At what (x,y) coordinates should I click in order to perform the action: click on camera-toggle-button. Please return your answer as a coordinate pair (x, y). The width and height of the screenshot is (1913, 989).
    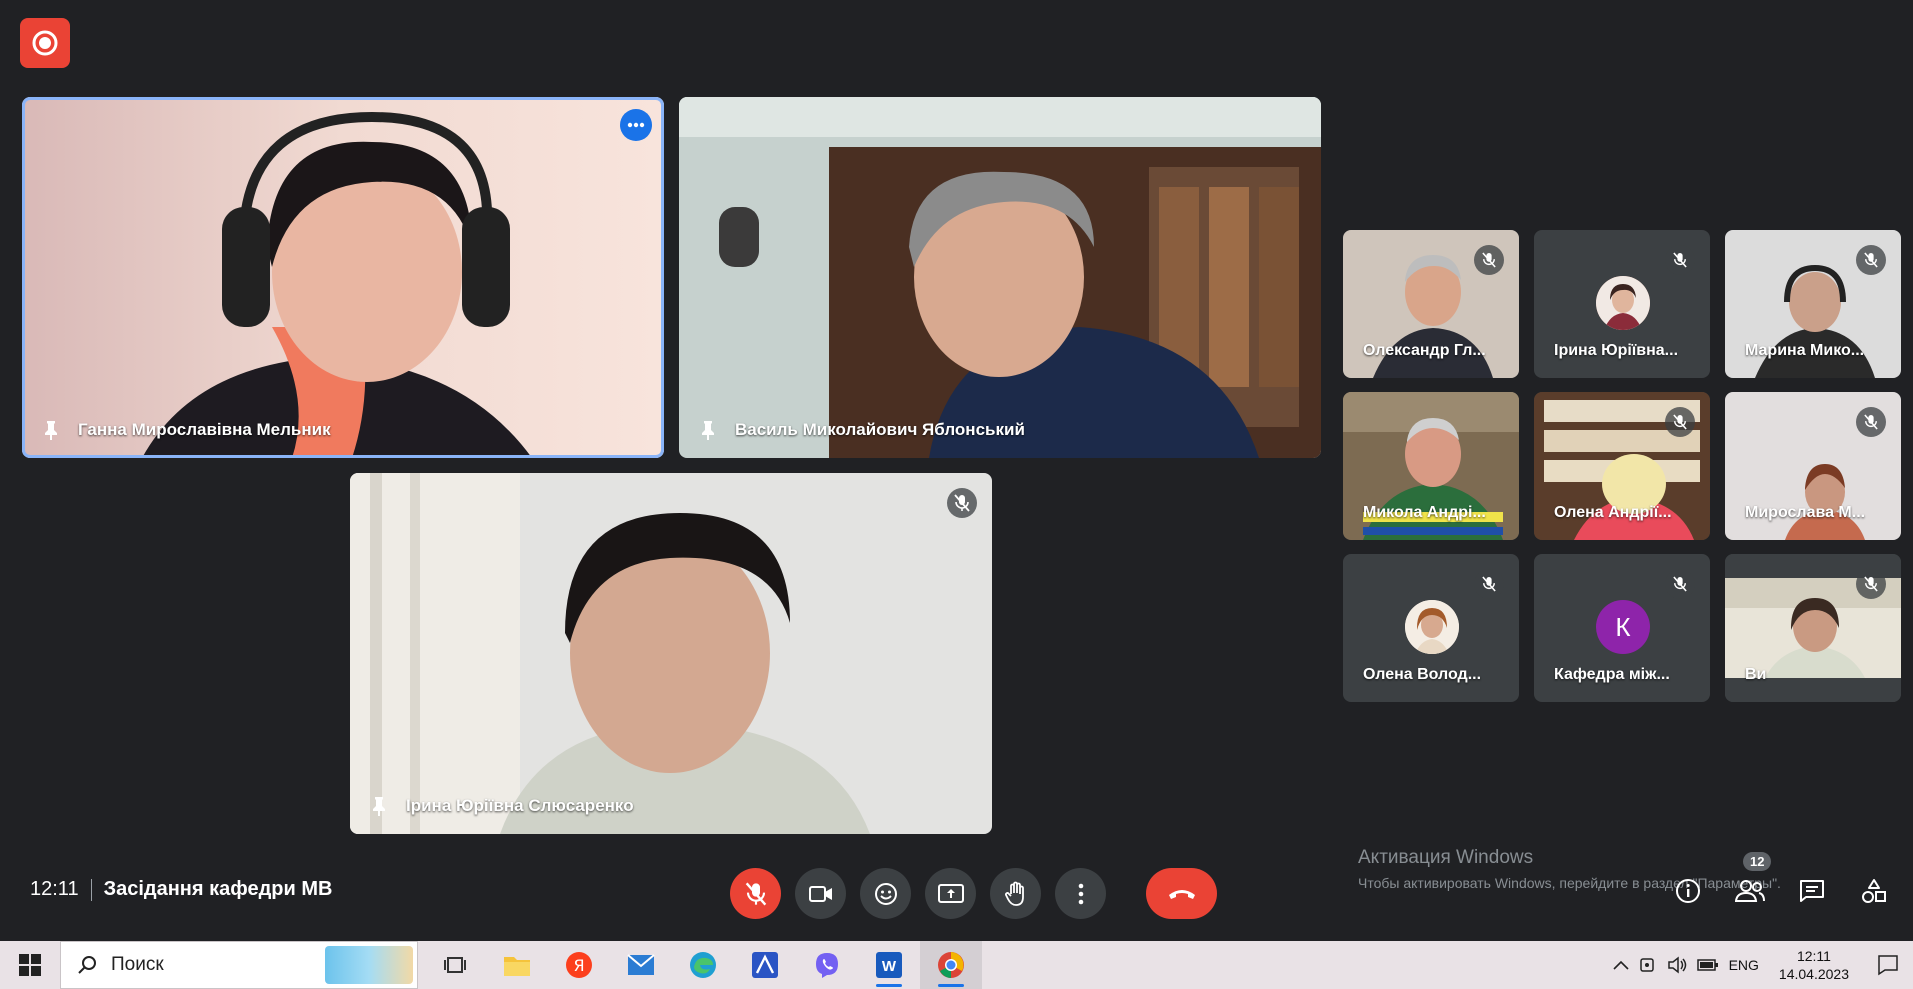
    Looking at the image, I should click on (820, 893).